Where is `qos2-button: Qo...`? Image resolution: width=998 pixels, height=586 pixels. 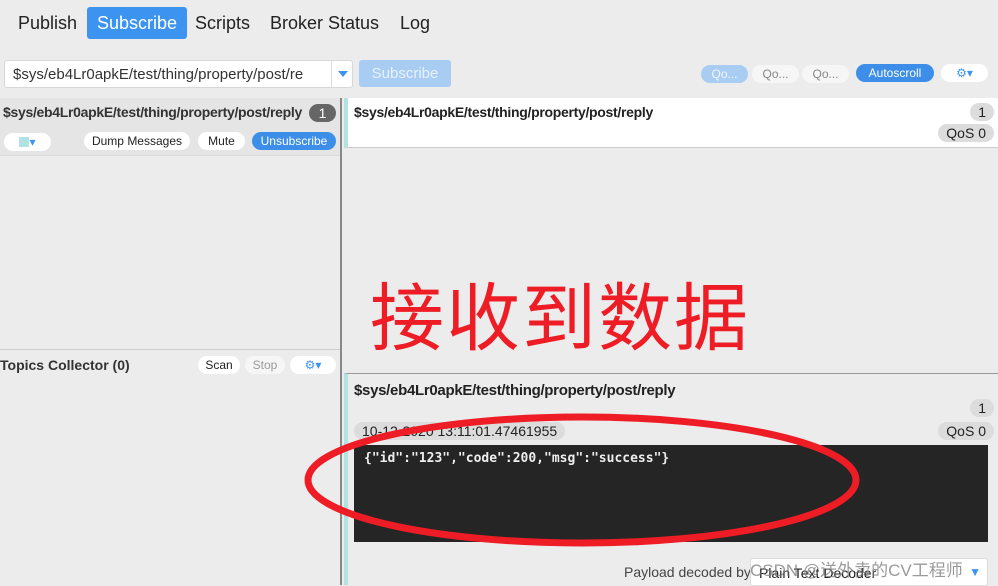 qos2-button: Qo... is located at coordinates (825, 74).